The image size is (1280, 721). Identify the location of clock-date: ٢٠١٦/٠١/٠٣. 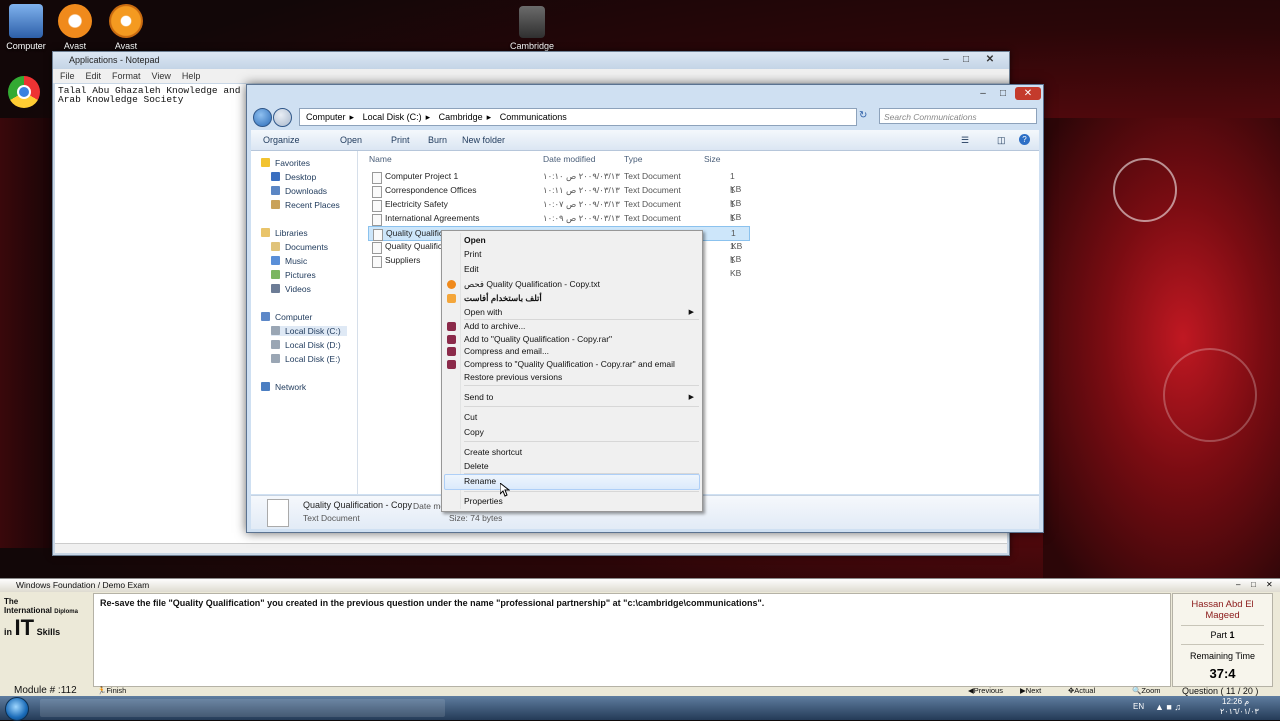
(1239, 711).